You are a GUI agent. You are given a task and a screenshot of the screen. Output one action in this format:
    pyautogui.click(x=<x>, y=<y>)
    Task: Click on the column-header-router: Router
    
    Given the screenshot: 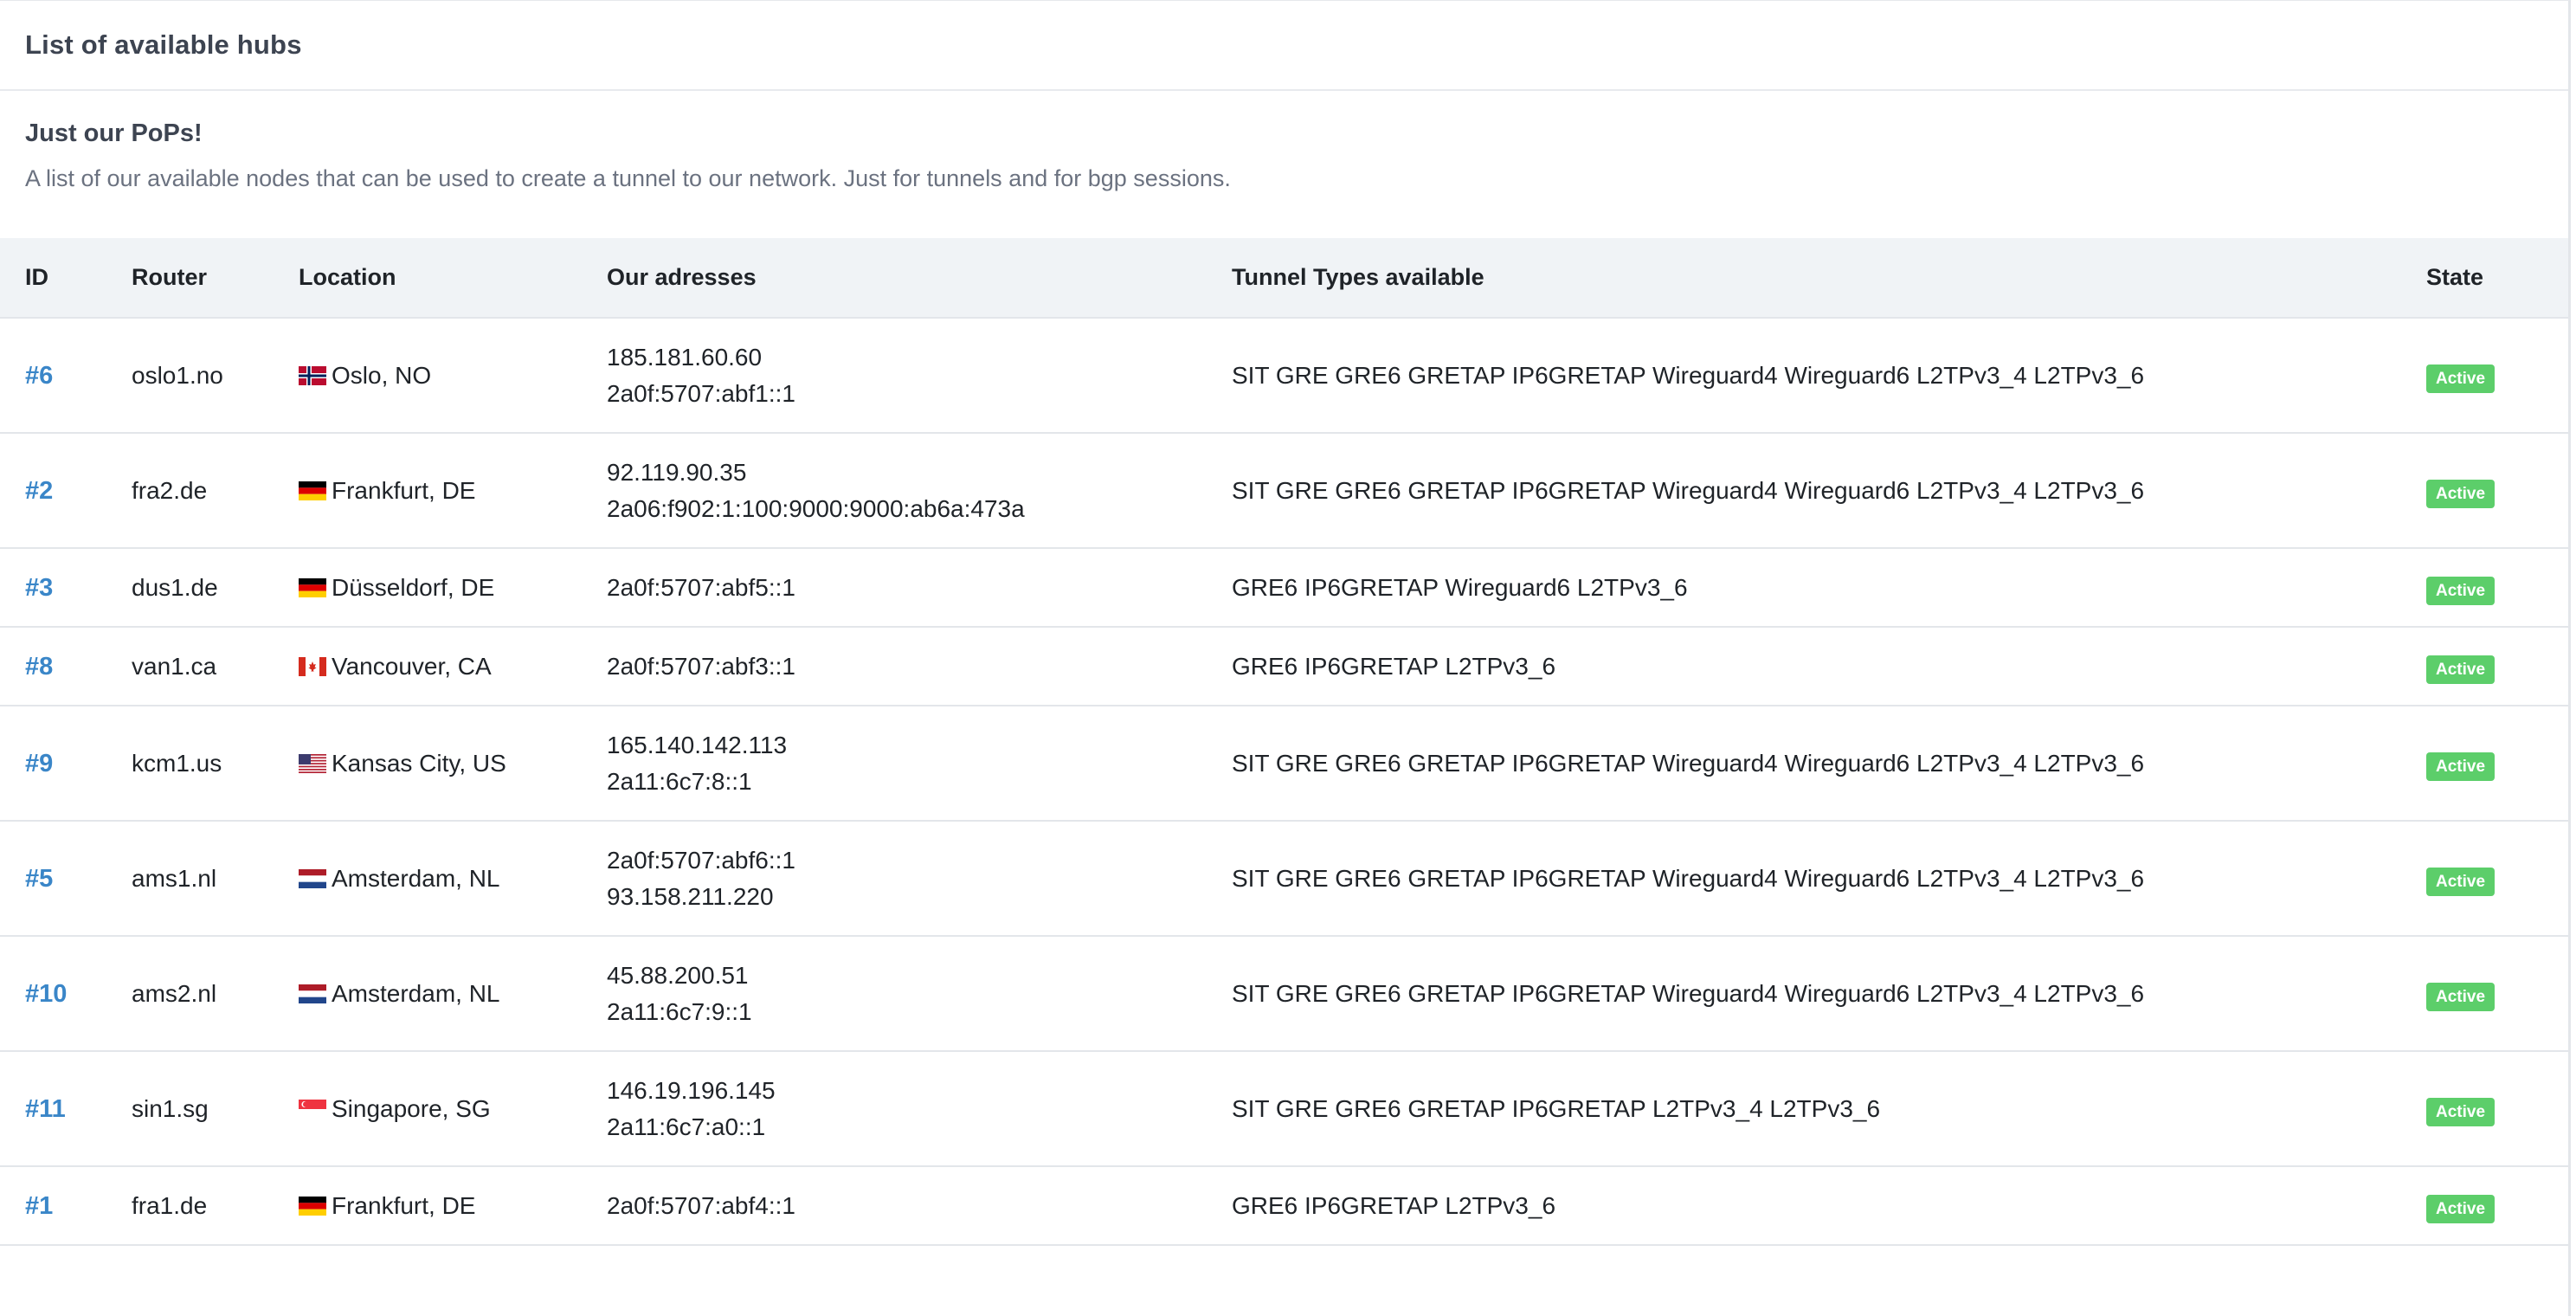 What is the action you would take?
    pyautogui.click(x=215, y=279)
    